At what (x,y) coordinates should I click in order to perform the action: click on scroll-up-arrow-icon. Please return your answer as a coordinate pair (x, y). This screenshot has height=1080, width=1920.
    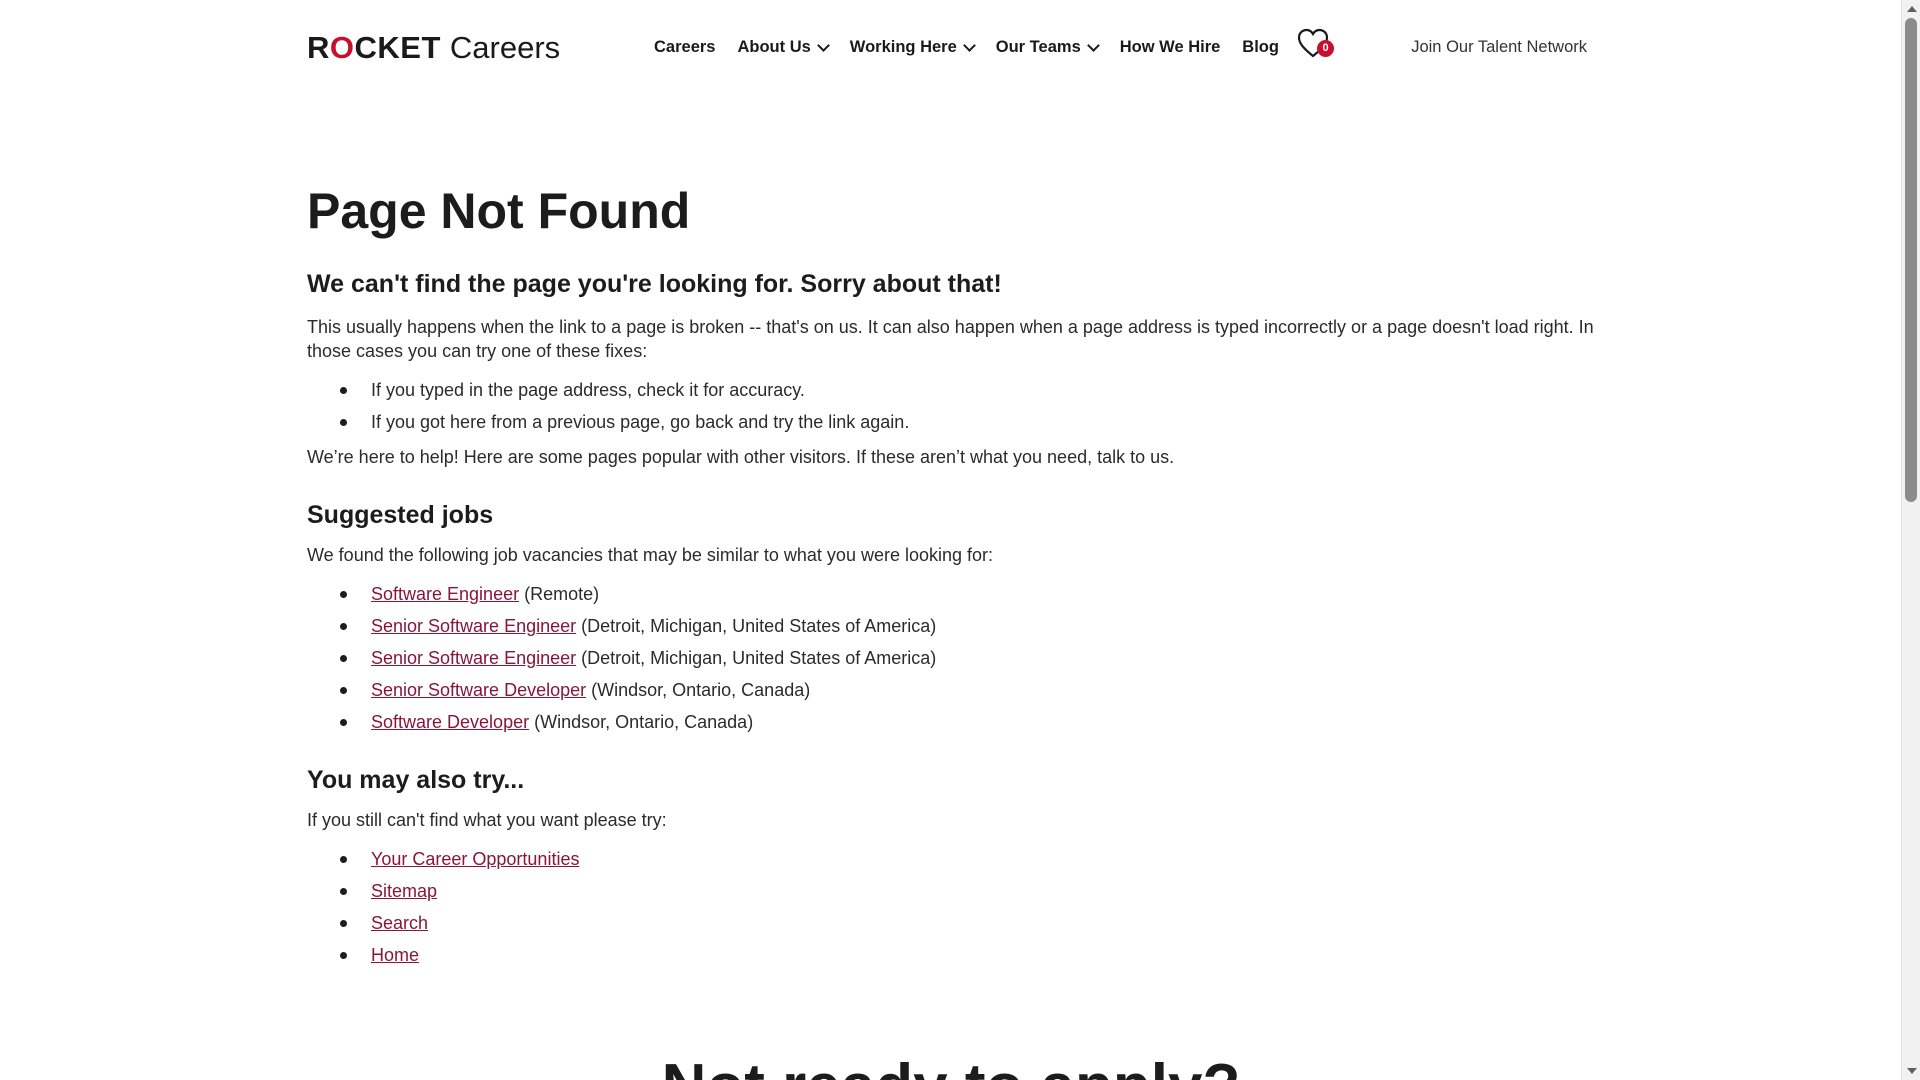
    Looking at the image, I should click on (1912, 9).